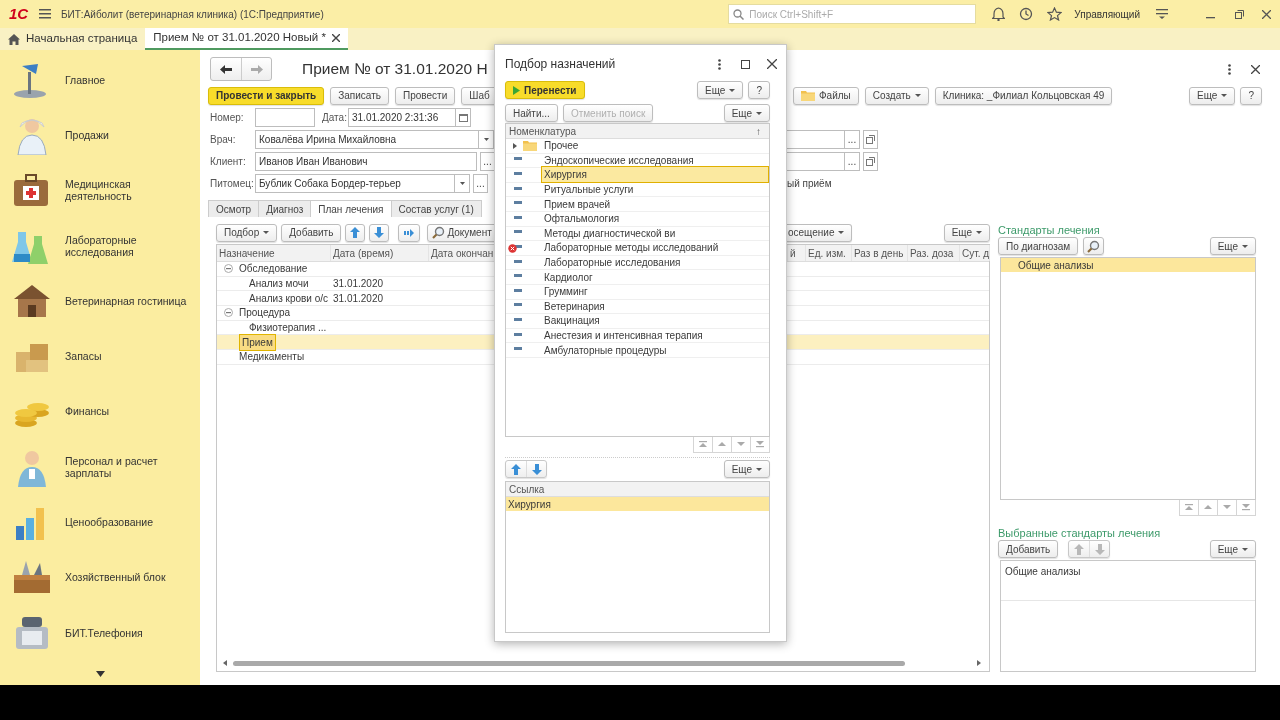 This screenshot has height=720, width=1280. Describe the element at coordinates (223, 140) in the screenshot. I see `field-label: Врач:` at that location.